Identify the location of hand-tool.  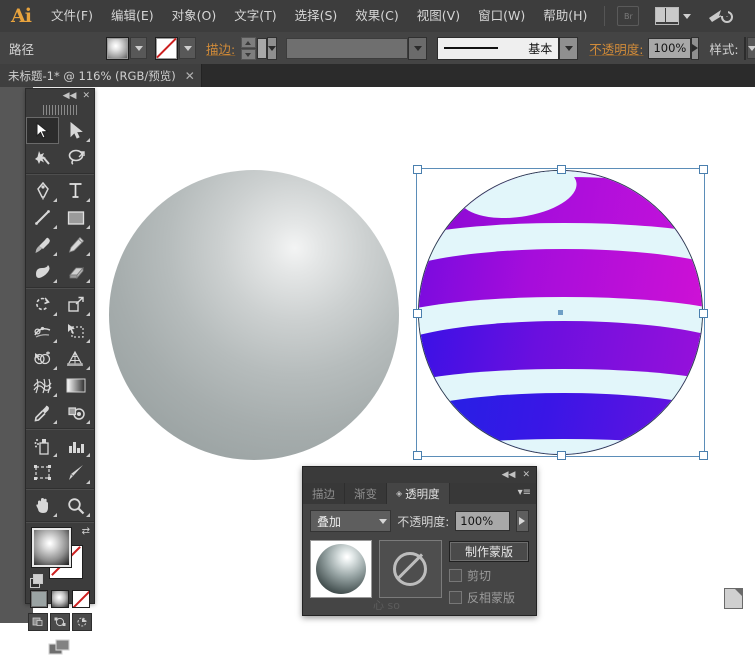
(42, 505).